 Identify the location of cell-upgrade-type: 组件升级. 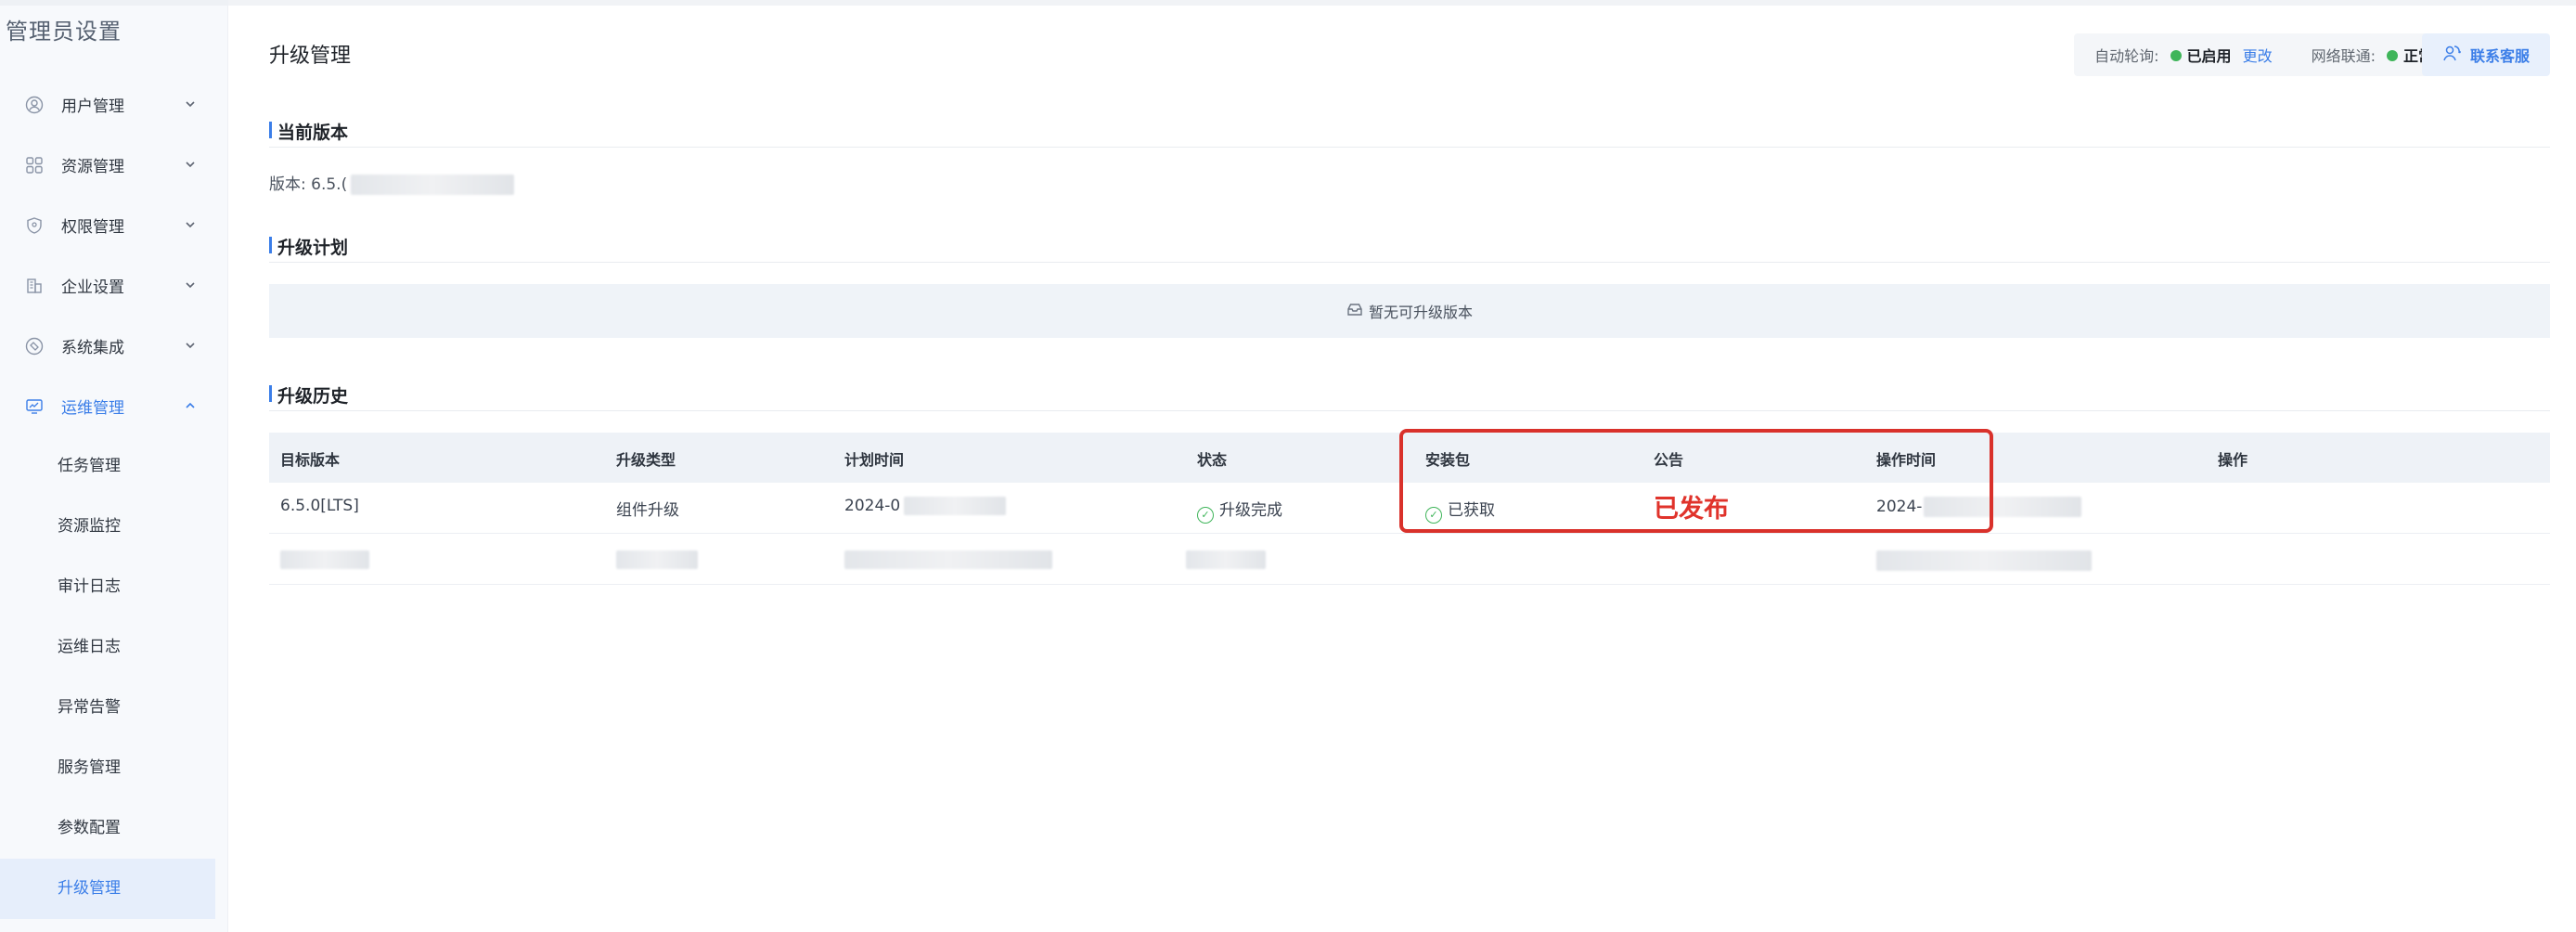
(647, 510).